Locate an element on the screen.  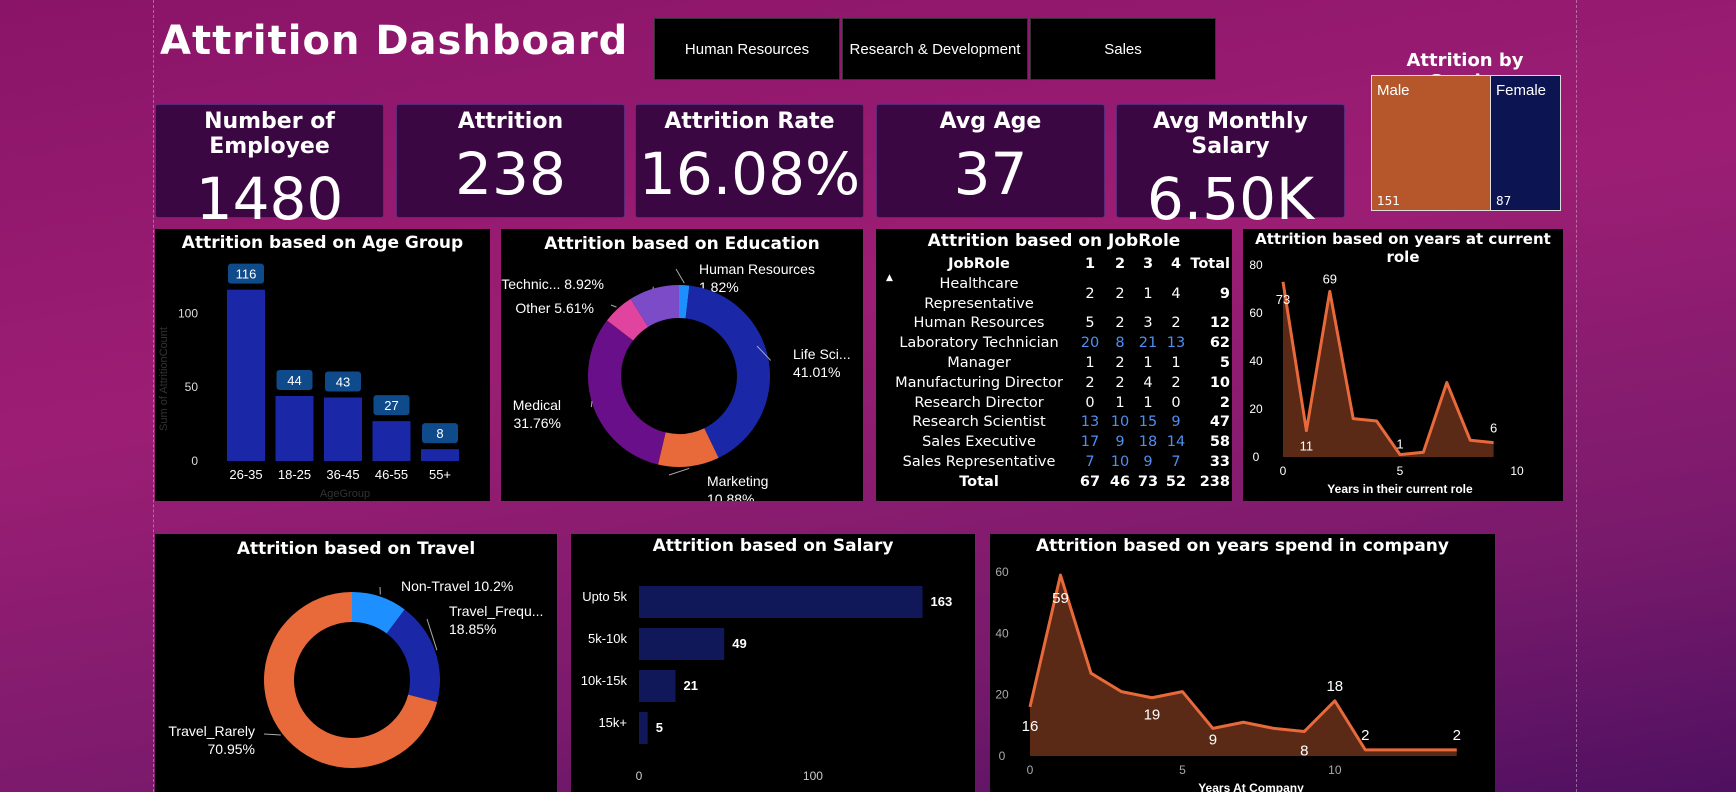
gender-treemap: Male 151 Female 87 is located at coordinates (1466, 143).